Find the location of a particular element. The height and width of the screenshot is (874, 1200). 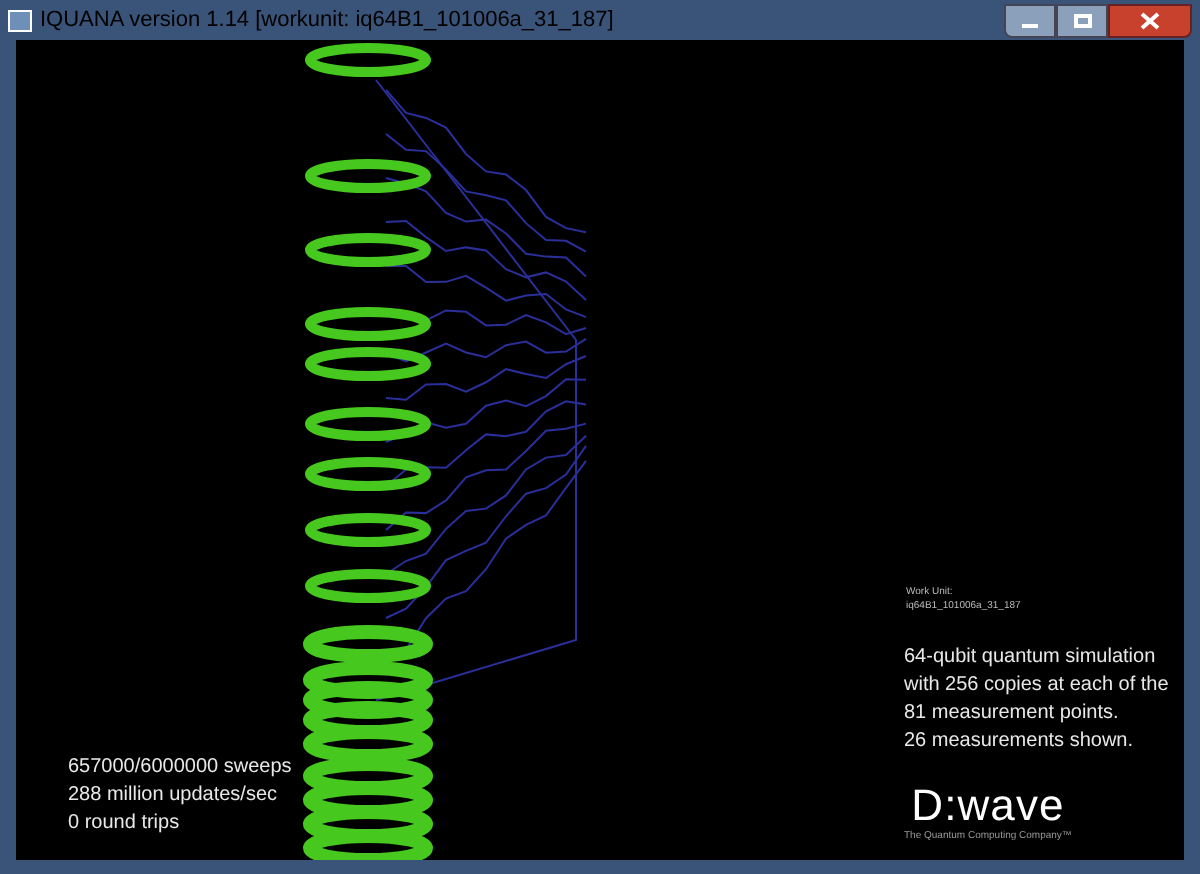

stat-text: 288 million updates/sec is located at coordinates (174, 795).